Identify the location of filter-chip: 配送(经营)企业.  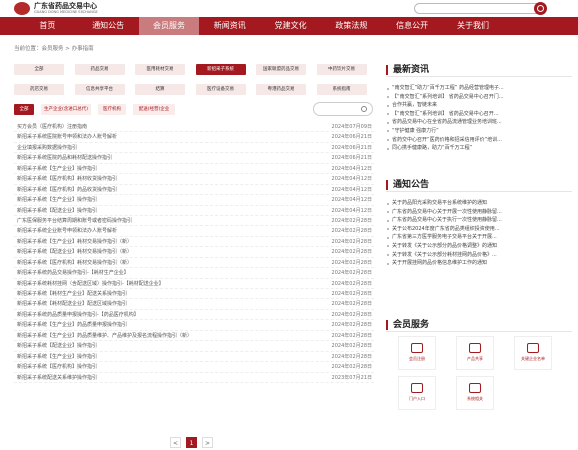
(154, 109).